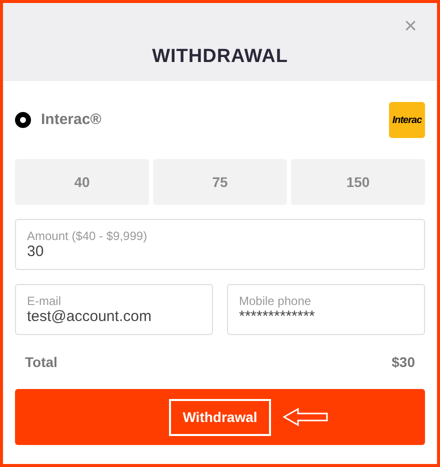 The height and width of the screenshot is (467, 440). What do you see at coordinates (220, 182) in the screenshot?
I see `amount-preset: 75` at bounding box center [220, 182].